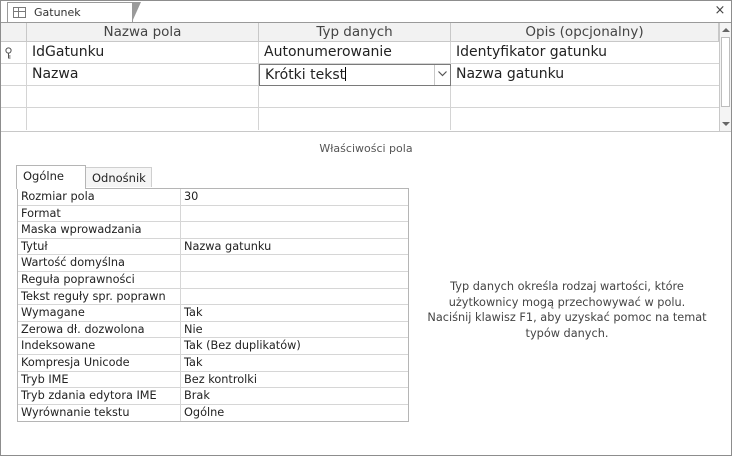  What do you see at coordinates (14, 32) in the screenshot?
I see `grid-corner` at bounding box center [14, 32].